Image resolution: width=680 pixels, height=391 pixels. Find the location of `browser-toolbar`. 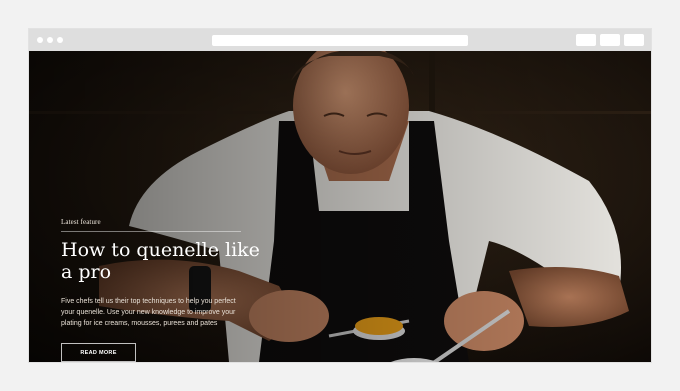

browser-toolbar is located at coordinates (340, 40).